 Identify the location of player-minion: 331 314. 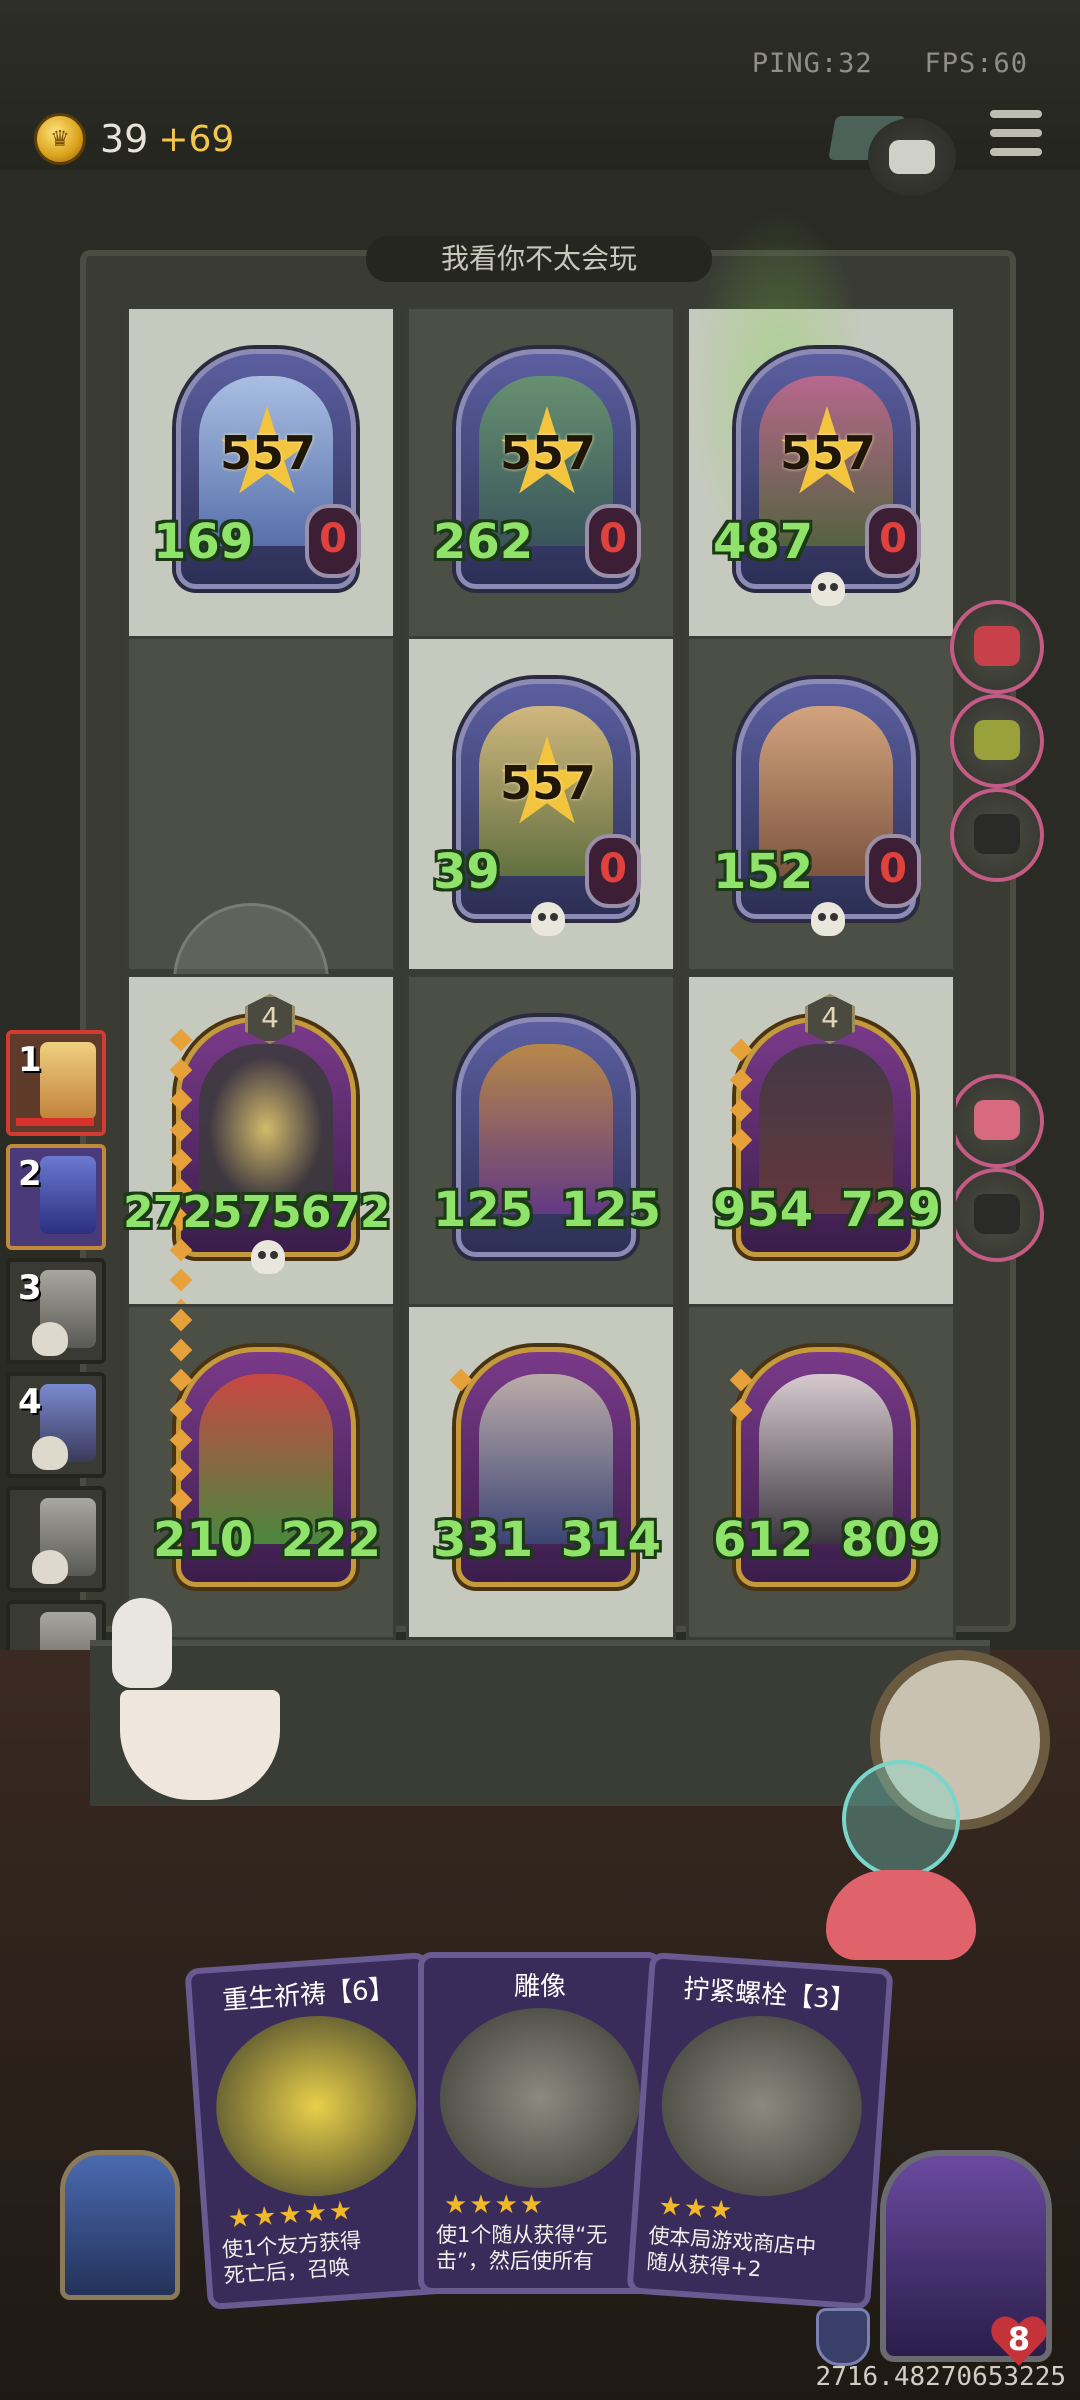
(547, 1467).